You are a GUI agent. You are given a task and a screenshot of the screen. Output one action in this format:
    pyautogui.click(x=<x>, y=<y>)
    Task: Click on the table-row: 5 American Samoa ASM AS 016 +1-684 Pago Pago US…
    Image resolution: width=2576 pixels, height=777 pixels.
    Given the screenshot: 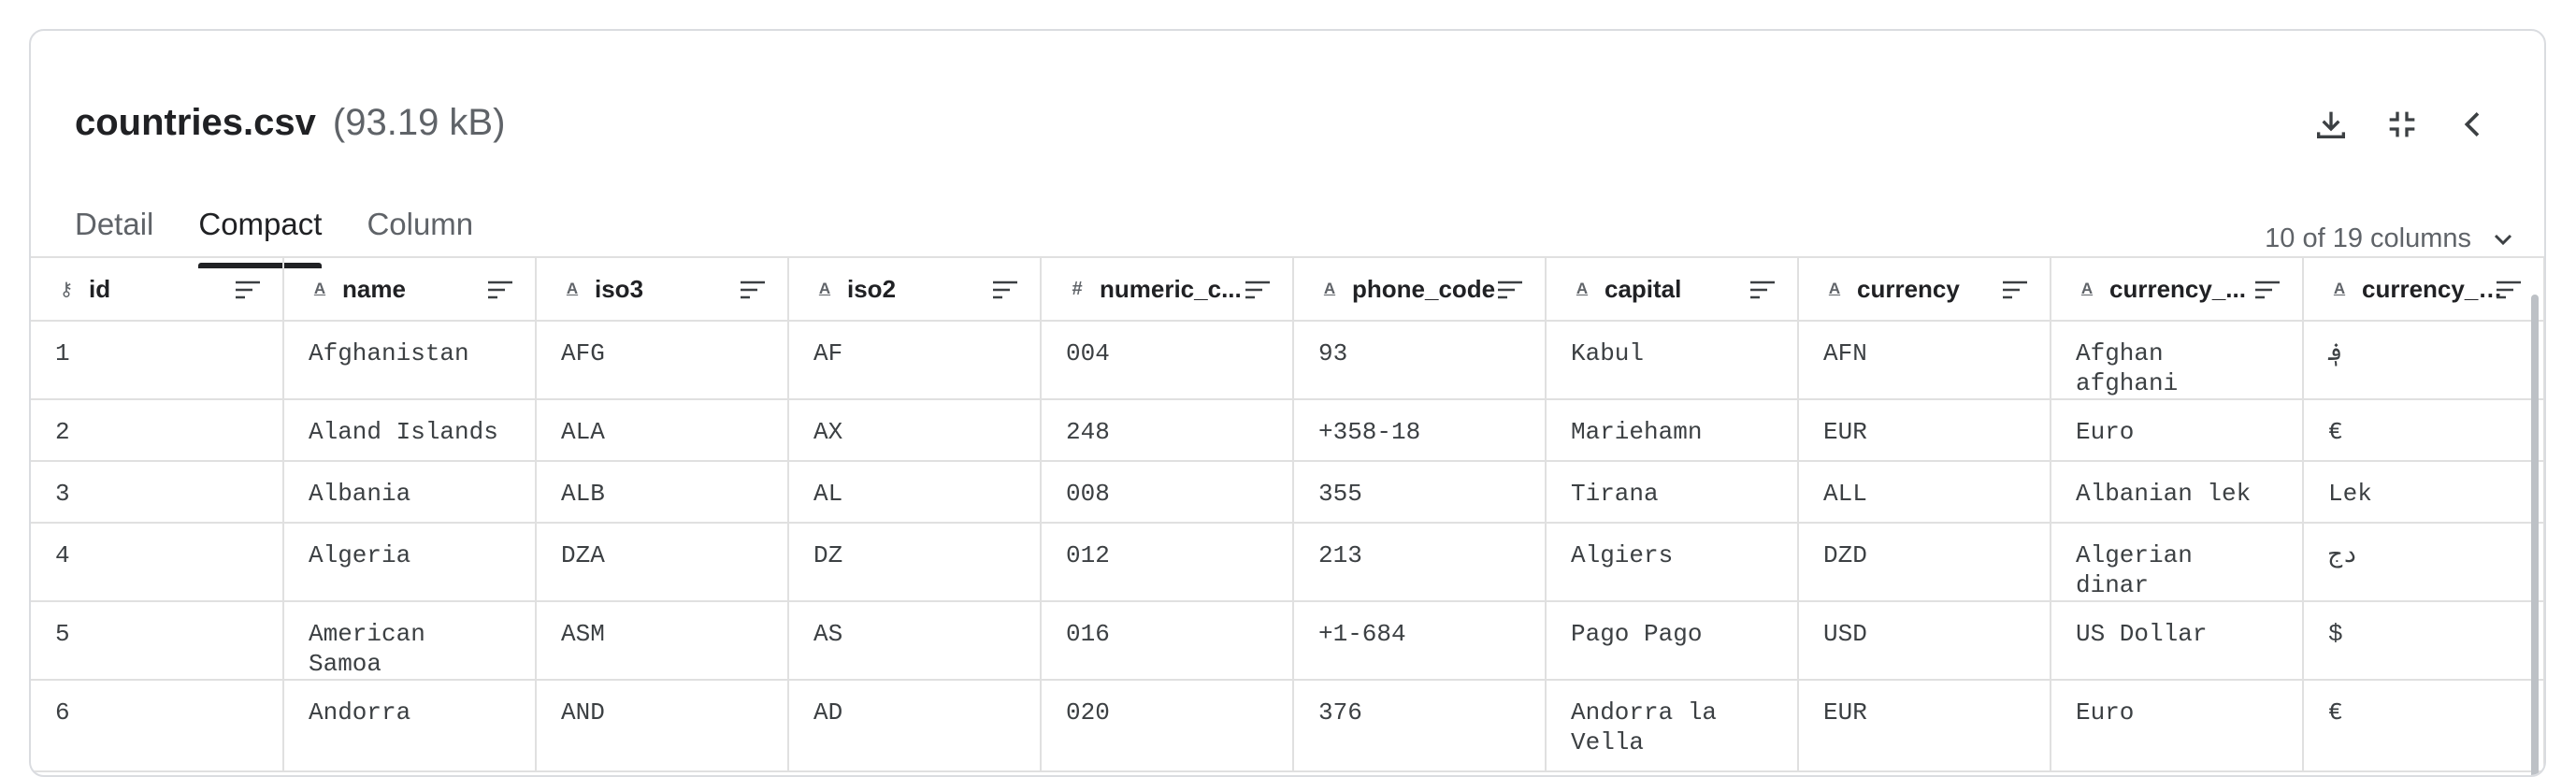 What is the action you would take?
    pyautogui.click(x=1288, y=641)
    